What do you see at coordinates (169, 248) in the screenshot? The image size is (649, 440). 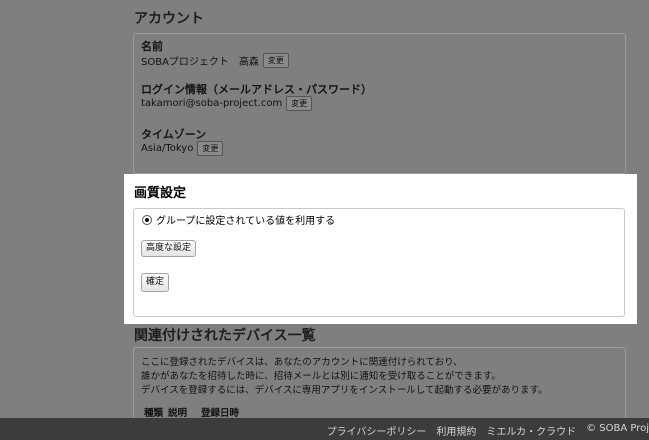 I see `advanced-settings-button: 高度な設定` at bounding box center [169, 248].